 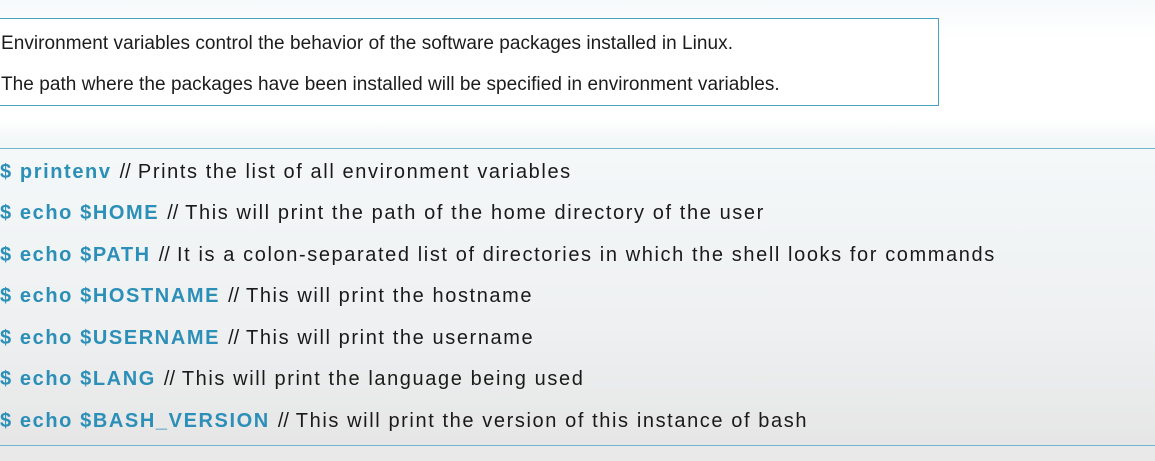 What do you see at coordinates (78, 379) in the screenshot?
I see `command-text: $ echo $LANG` at bounding box center [78, 379].